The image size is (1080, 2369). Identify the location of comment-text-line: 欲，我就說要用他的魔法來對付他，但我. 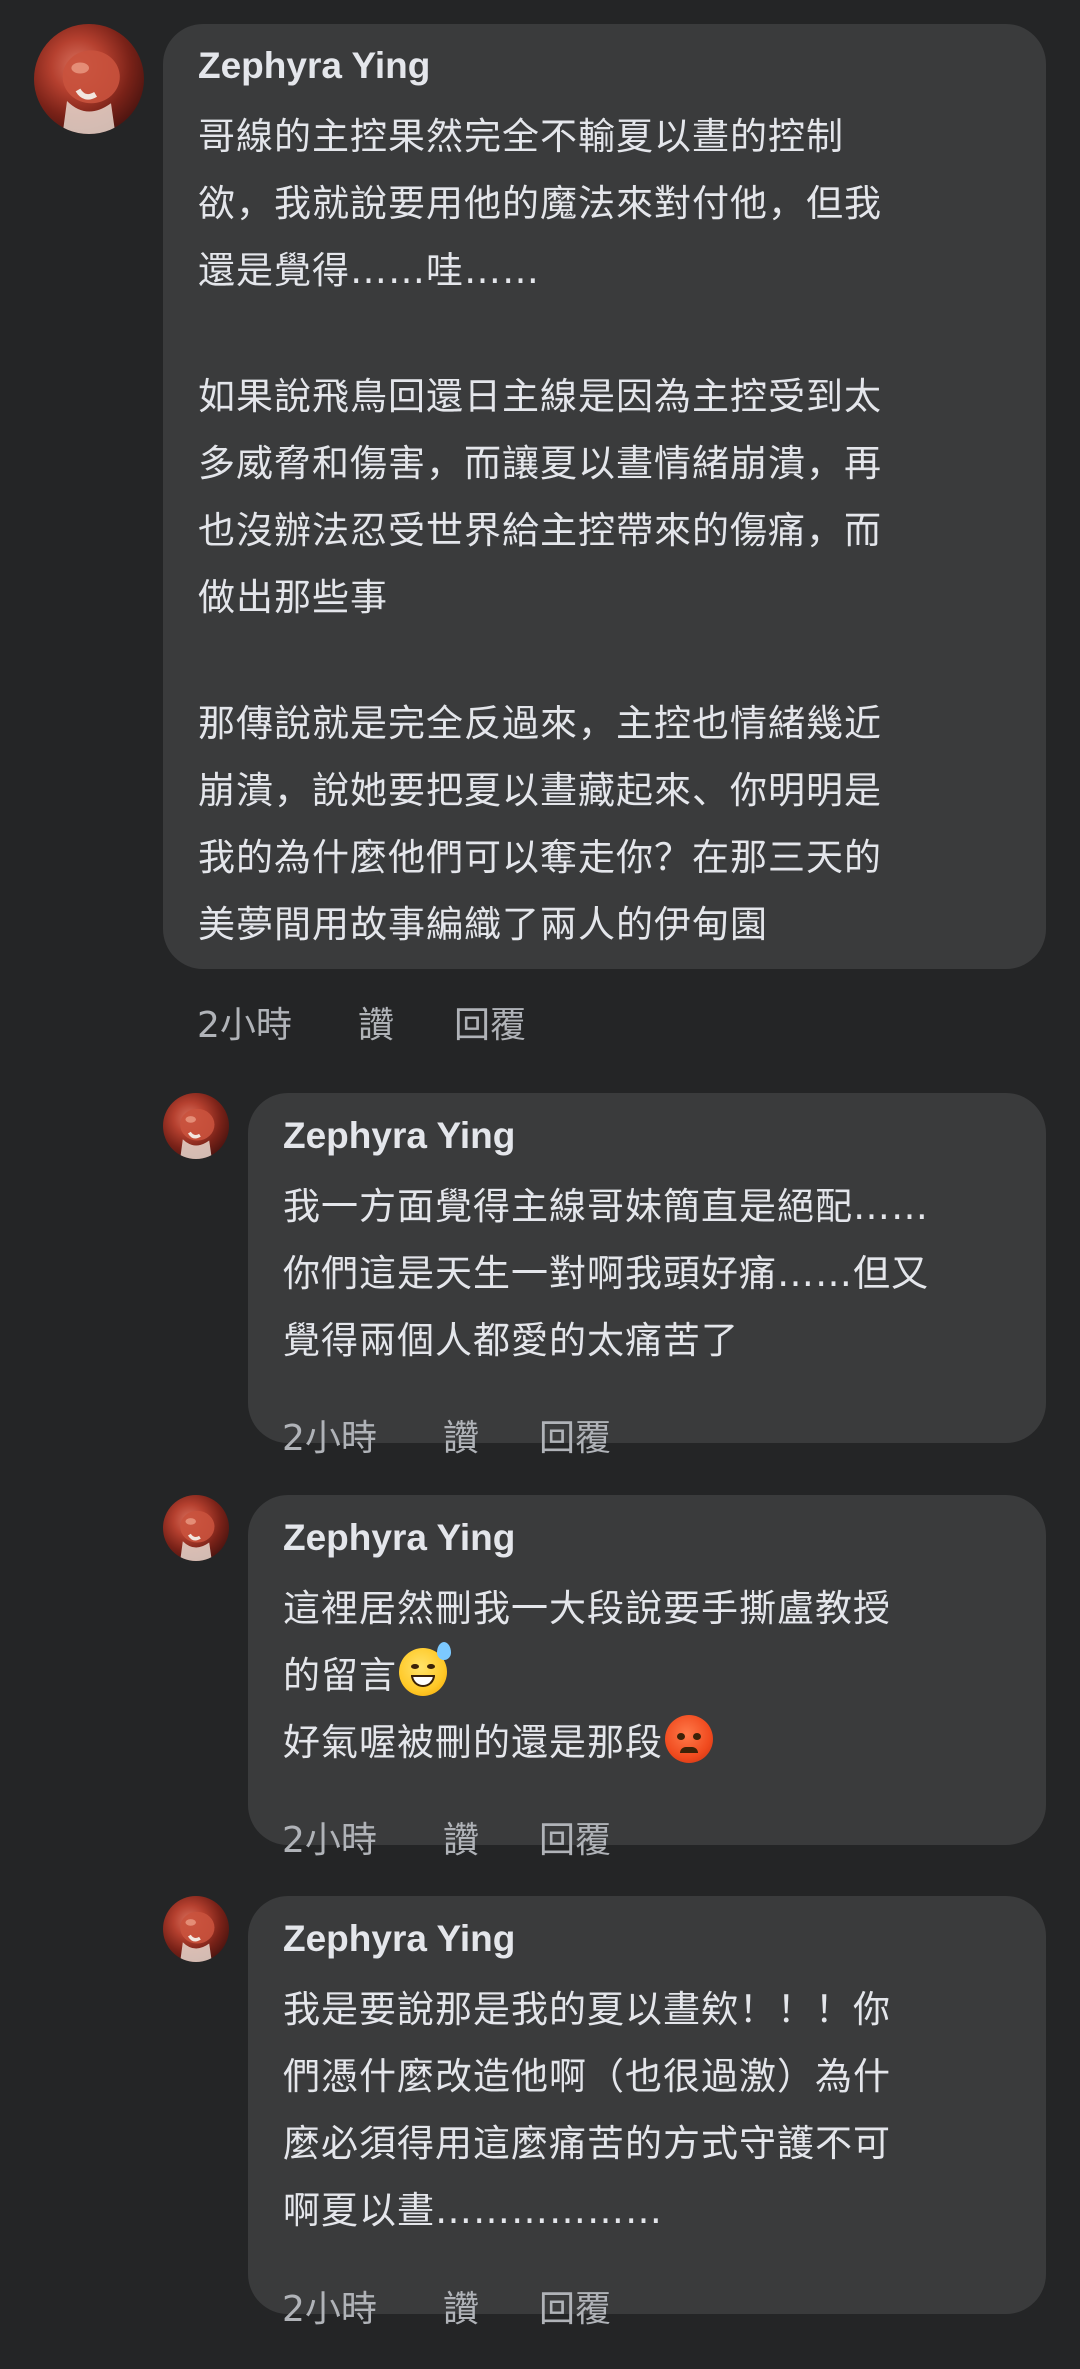
(540, 203).